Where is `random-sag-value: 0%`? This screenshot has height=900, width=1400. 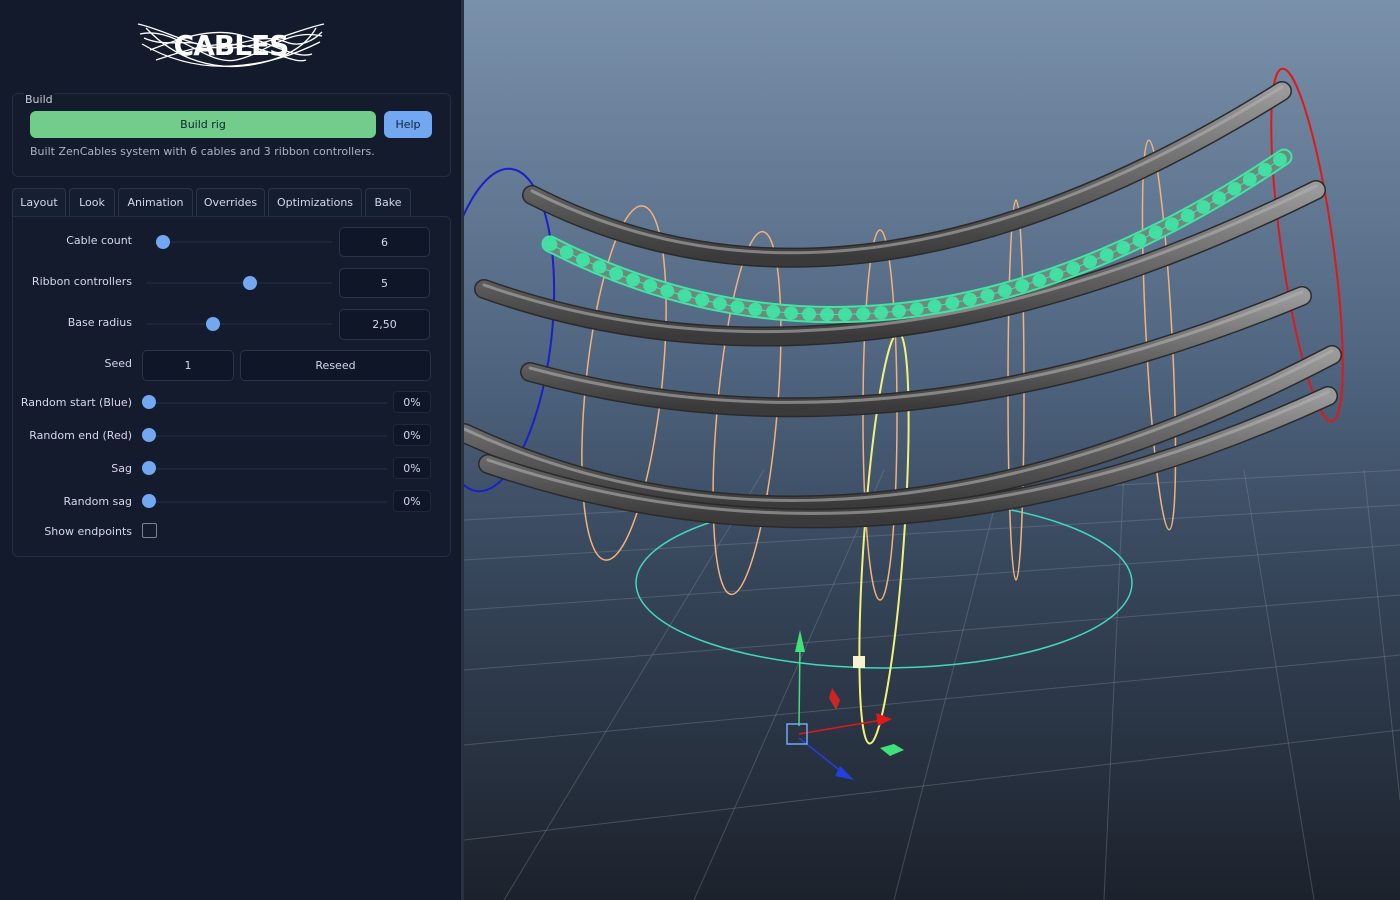 random-sag-value: 0% is located at coordinates (412, 501).